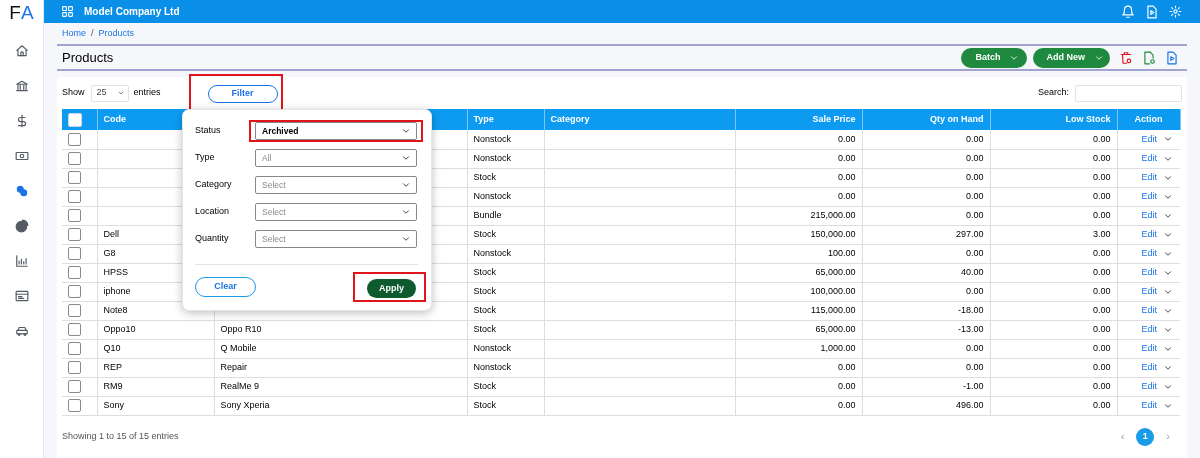 The image size is (1200, 458). Describe the element at coordinates (212, 239) in the screenshot. I see `field-label: Quantity` at that location.